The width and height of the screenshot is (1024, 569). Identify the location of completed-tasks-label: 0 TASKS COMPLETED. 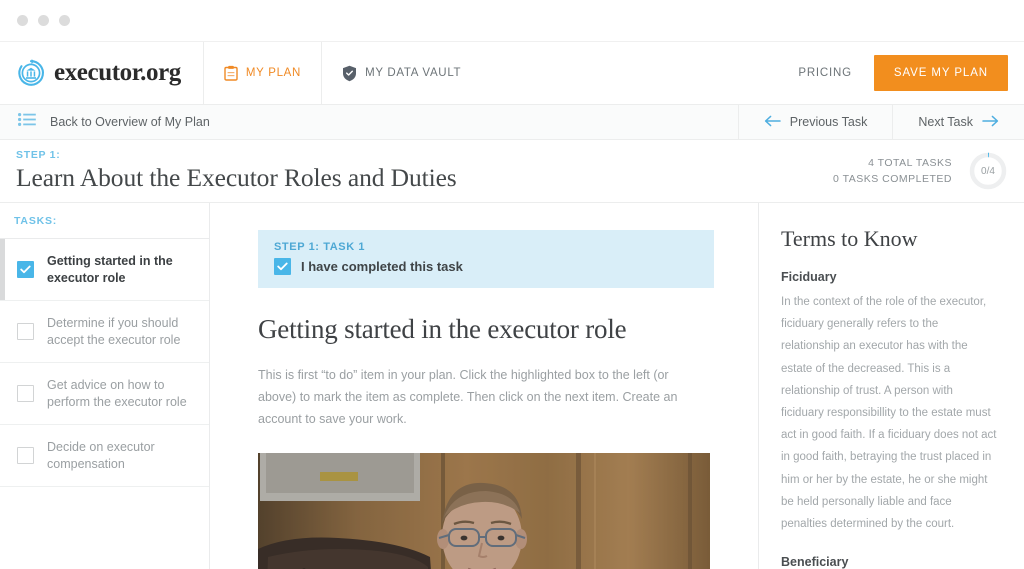
(892, 179).